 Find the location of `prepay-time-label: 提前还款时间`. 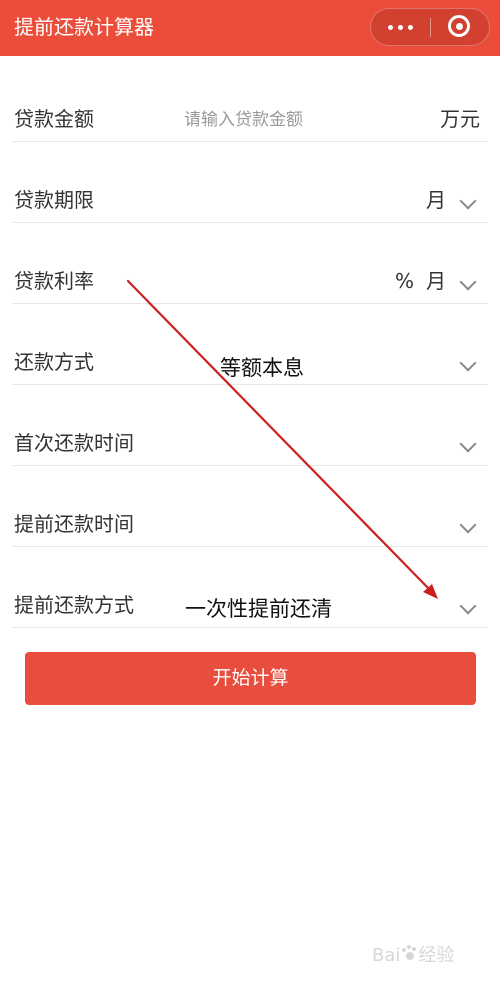

prepay-time-label: 提前还款时间 is located at coordinates (74, 524).